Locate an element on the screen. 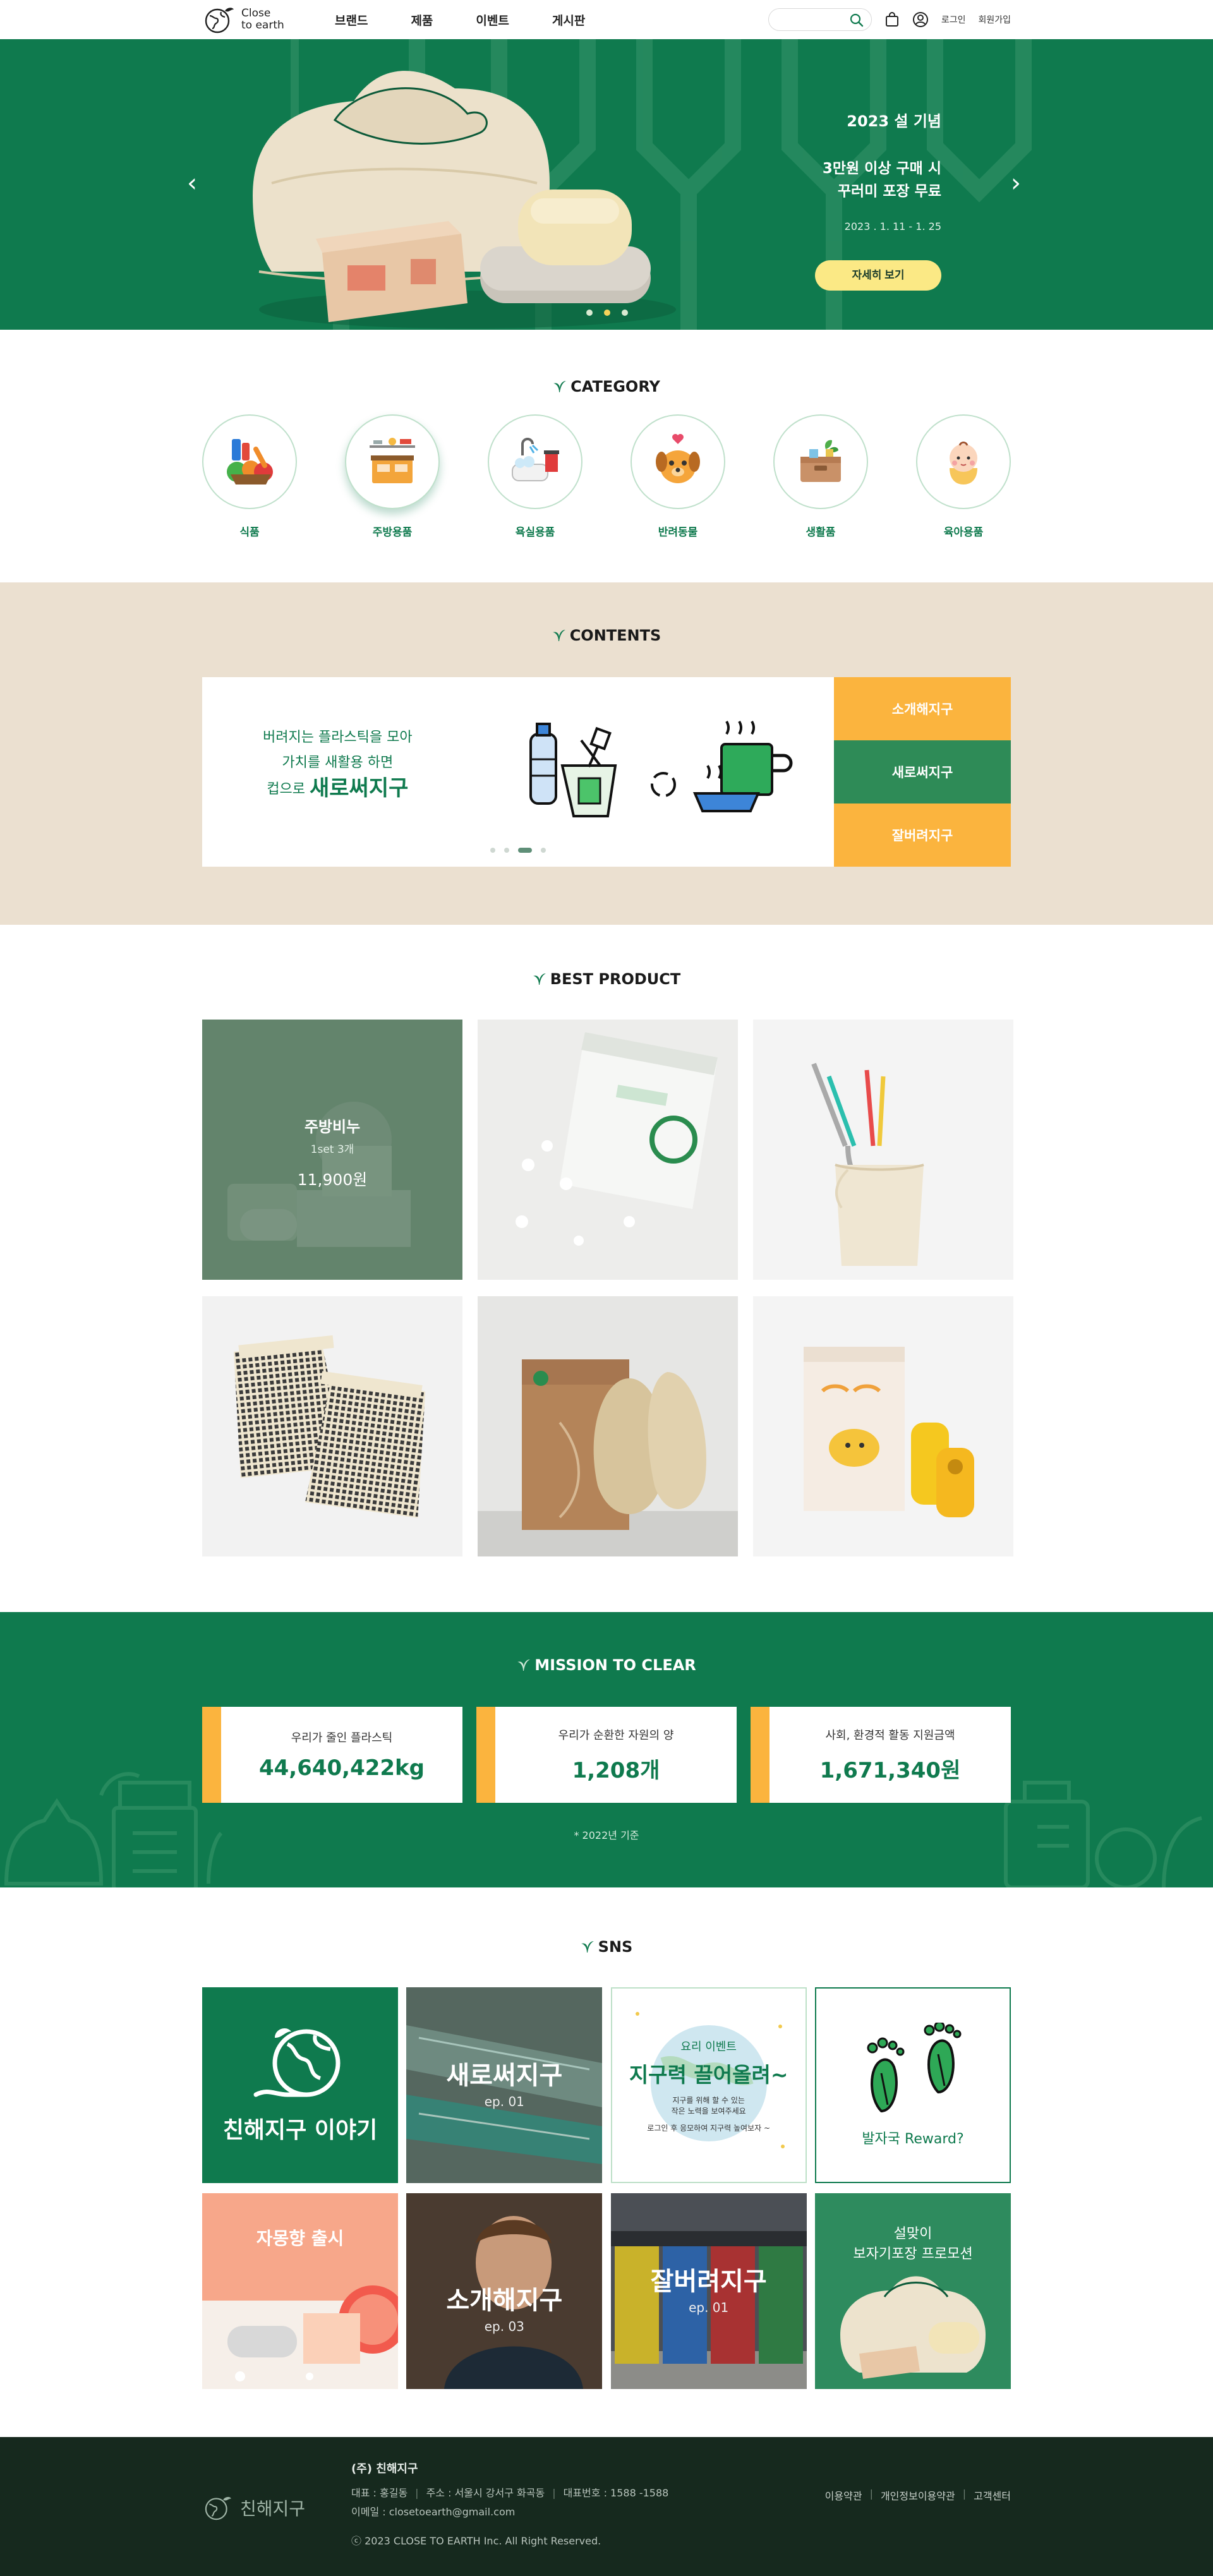  footer-address: 주소 : 서울시 강서구 화곡동 is located at coordinates (485, 2493).